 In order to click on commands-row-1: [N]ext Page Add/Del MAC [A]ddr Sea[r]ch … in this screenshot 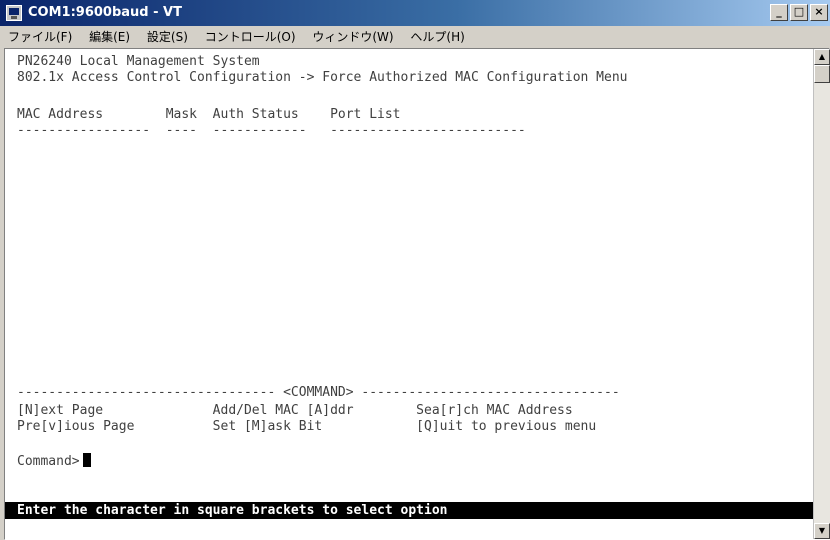, I will do `click(295, 410)`.